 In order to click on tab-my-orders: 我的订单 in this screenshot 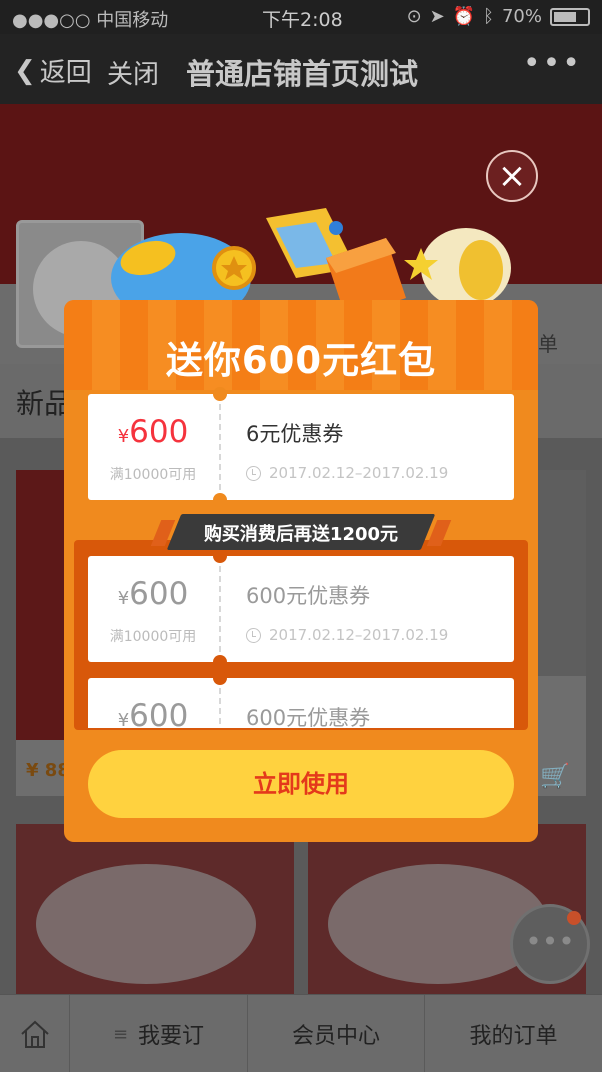, I will do `click(513, 1033)`.